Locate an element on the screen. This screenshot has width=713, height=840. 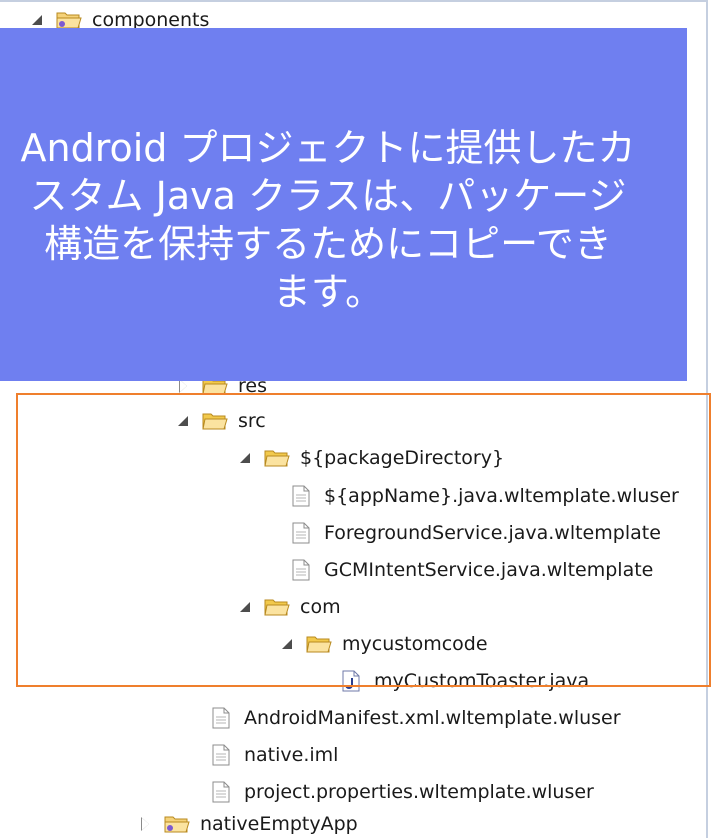
callout-line: Android プロジェクトに提供したカ is located at coordinates (328, 148).